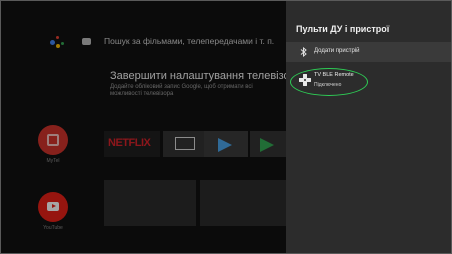 The height and width of the screenshot is (254, 452). Describe the element at coordinates (303, 52) in the screenshot. I see `bluetooth-icon` at that location.